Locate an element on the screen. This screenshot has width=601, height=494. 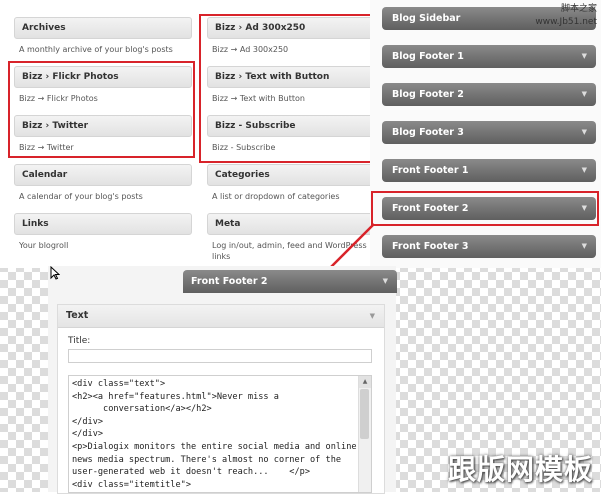
area-title: Blog Footer 3 is located at coordinates (428, 132).